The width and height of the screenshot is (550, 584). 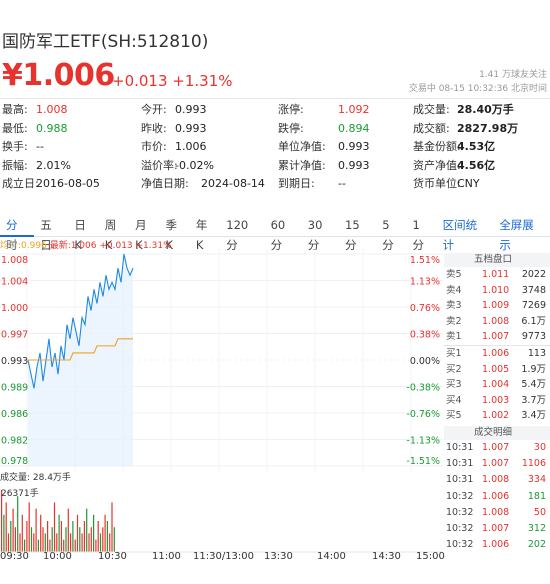 I want to click on bid-price: 1.006, so click(x=496, y=353).